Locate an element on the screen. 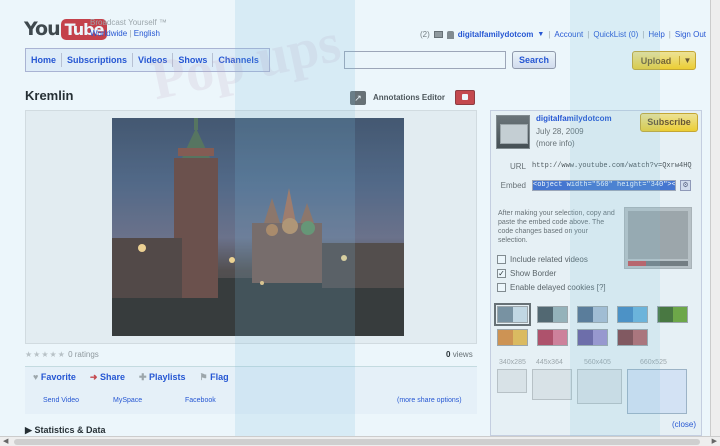 This screenshot has width=720, height=446. heart-icon: ♥ is located at coordinates (36, 377).